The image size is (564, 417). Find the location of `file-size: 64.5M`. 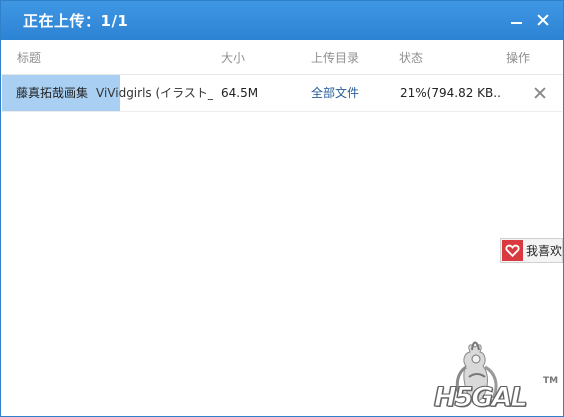

file-size: 64.5M is located at coordinates (240, 93).